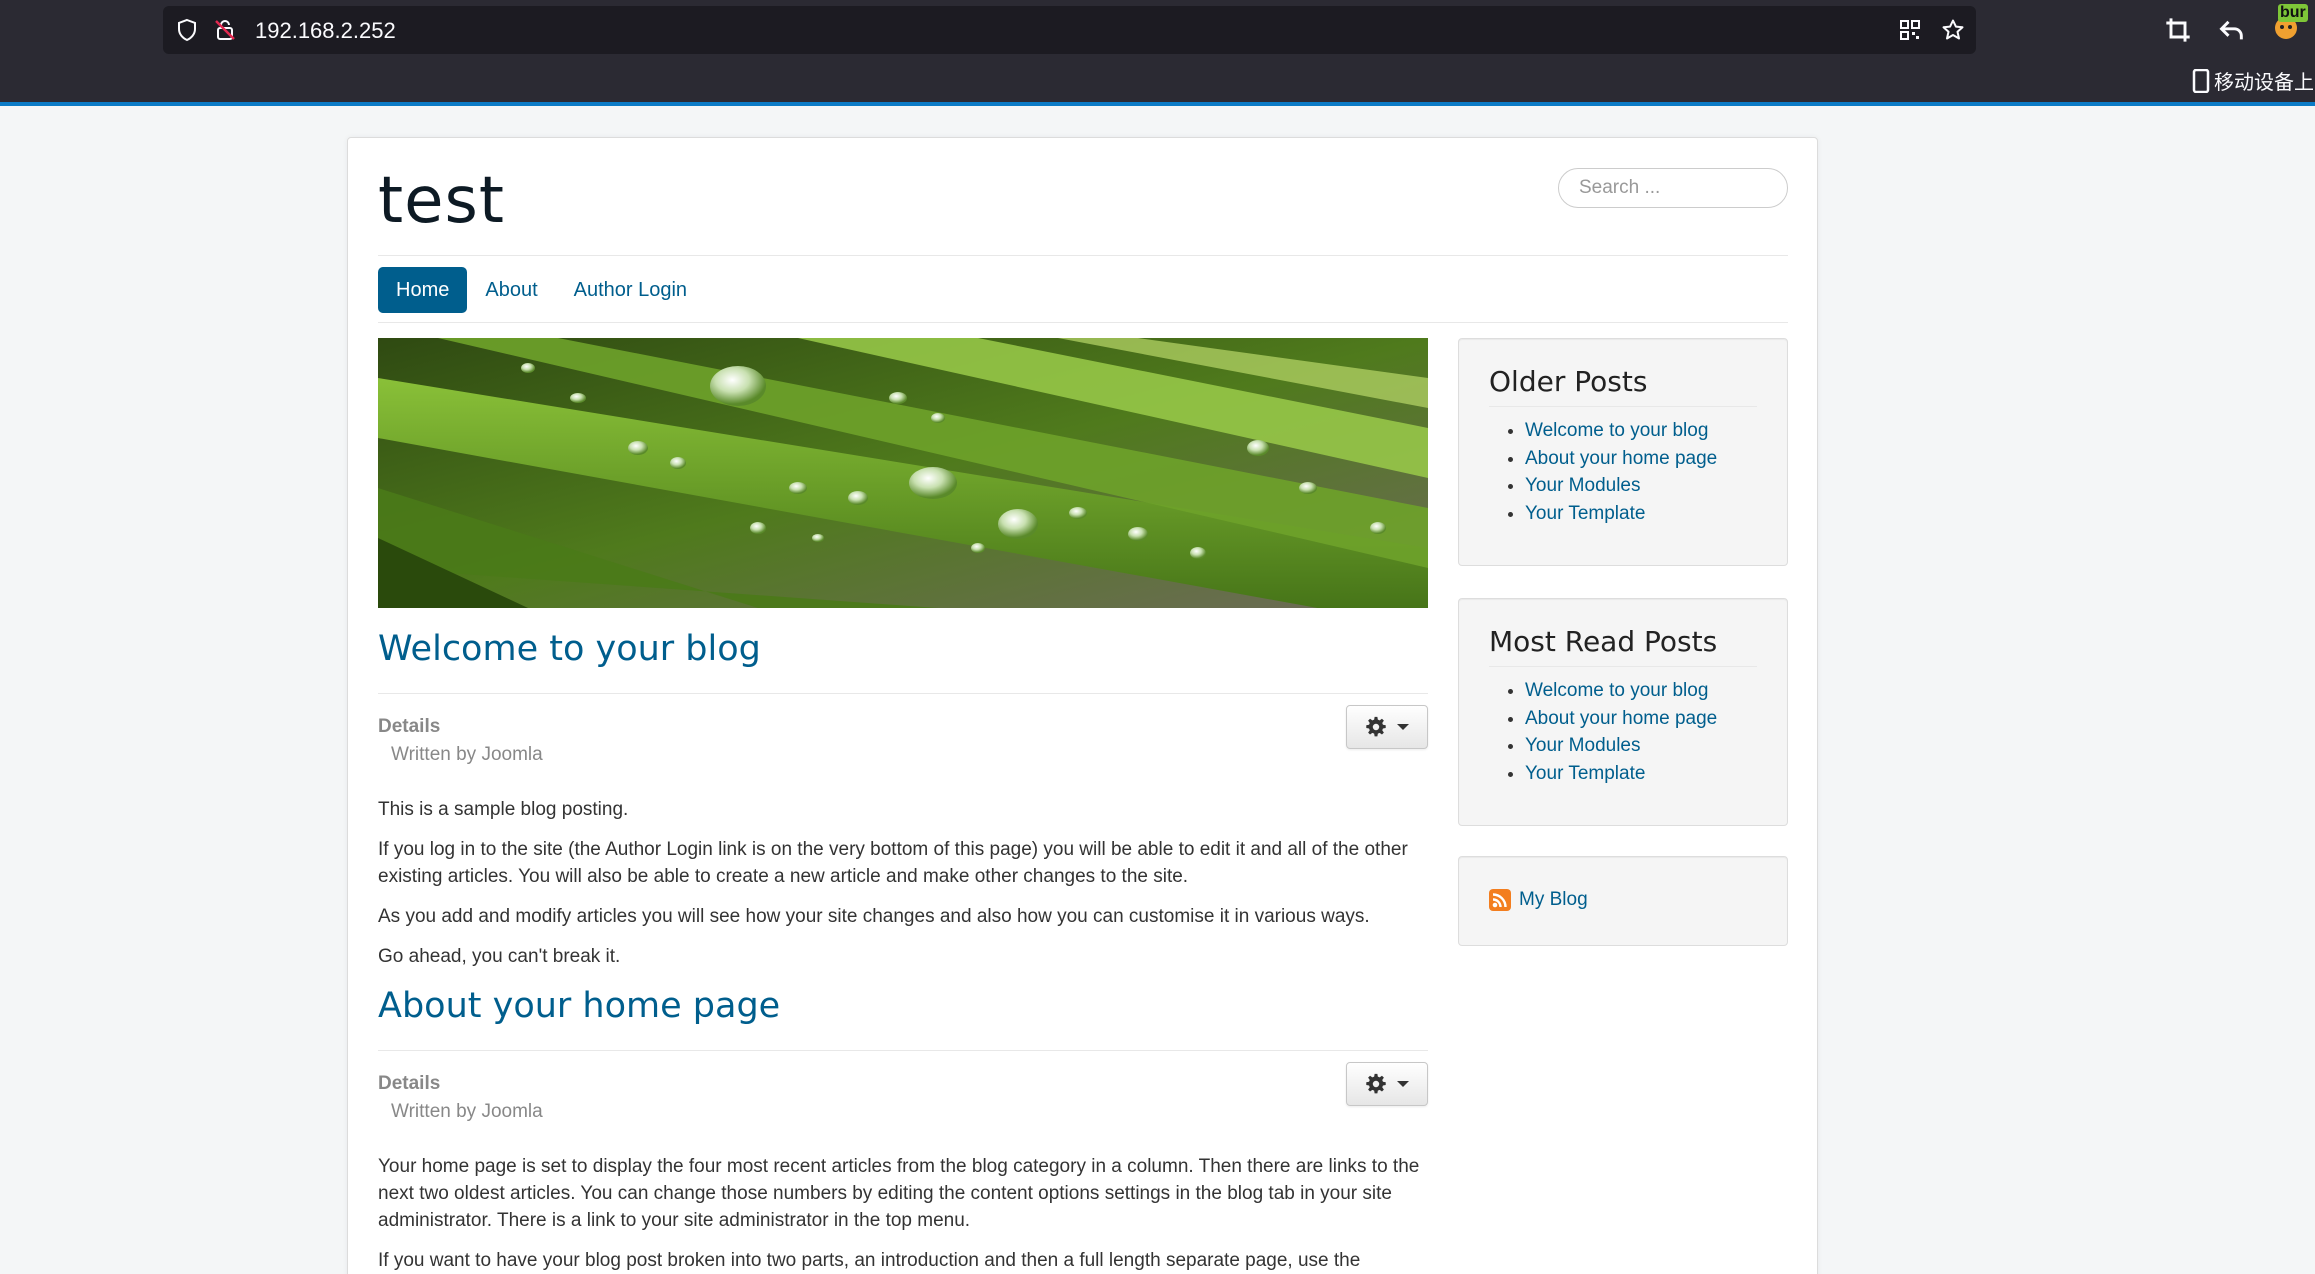 Image resolution: width=2315 pixels, height=1274 pixels. What do you see at coordinates (1673, 188) in the screenshot?
I see `search-input` at bounding box center [1673, 188].